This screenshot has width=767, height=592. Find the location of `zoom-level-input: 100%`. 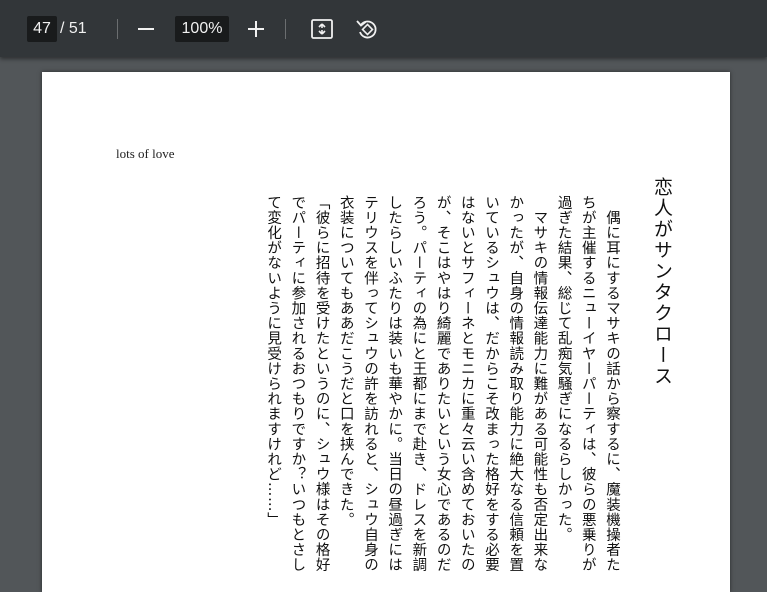

zoom-level-input: 100% is located at coordinates (202, 29).